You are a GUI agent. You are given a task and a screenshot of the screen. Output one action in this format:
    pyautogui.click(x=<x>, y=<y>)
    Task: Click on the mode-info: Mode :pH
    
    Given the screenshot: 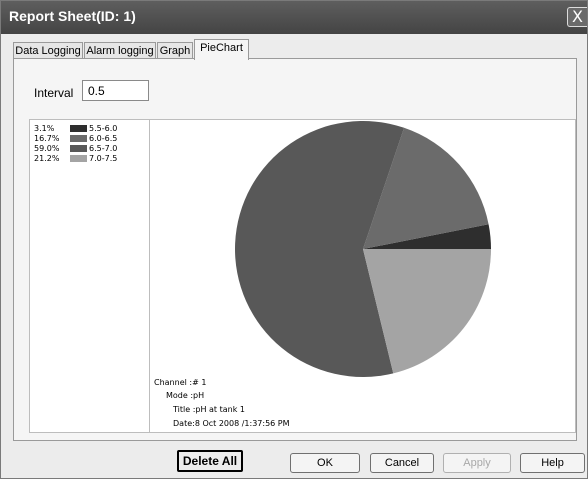 What is the action you would take?
    pyautogui.click(x=185, y=395)
    